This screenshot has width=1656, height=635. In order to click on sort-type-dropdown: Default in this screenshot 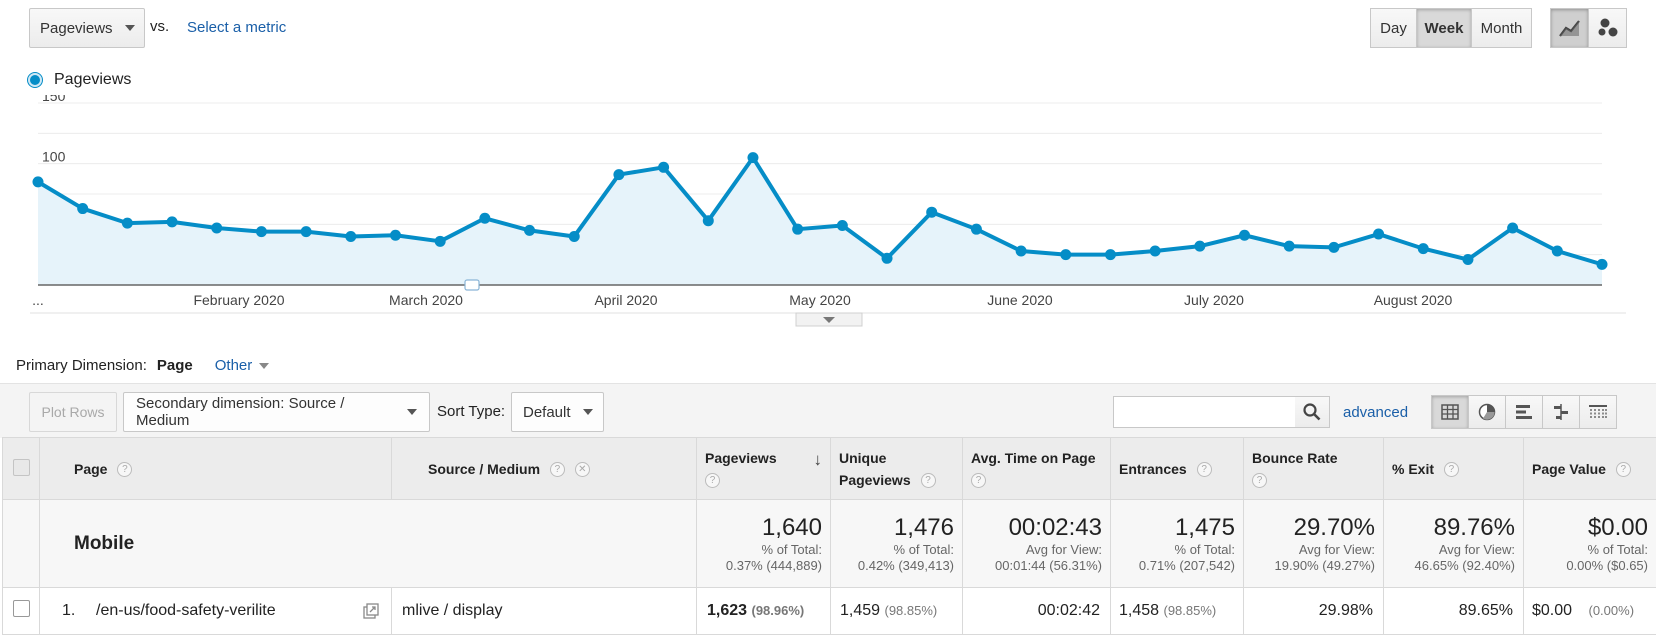, I will do `click(557, 412)`.